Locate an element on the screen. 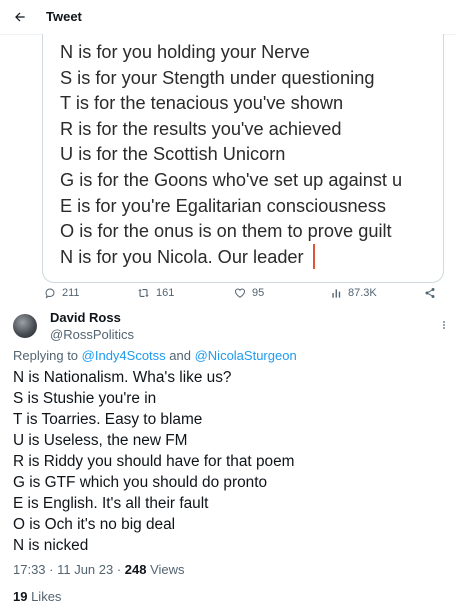 The image size is (456, 604). retweet-icon is located at coordinates (143, 293).